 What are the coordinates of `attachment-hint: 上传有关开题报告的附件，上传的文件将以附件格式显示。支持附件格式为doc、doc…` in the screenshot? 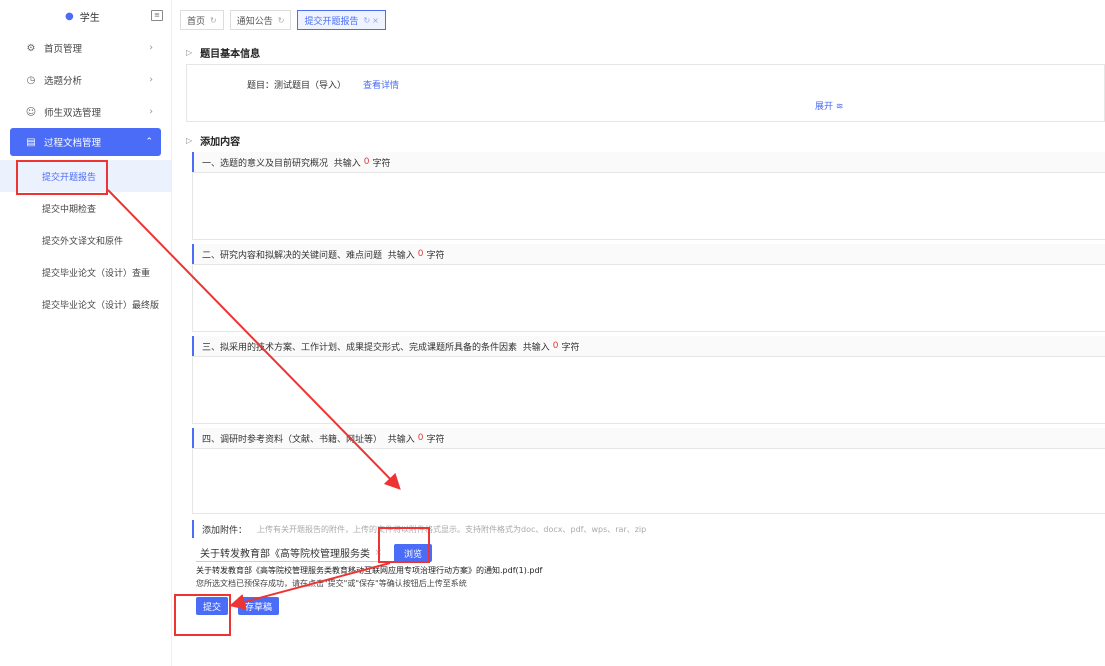 It's located at (452, 529).